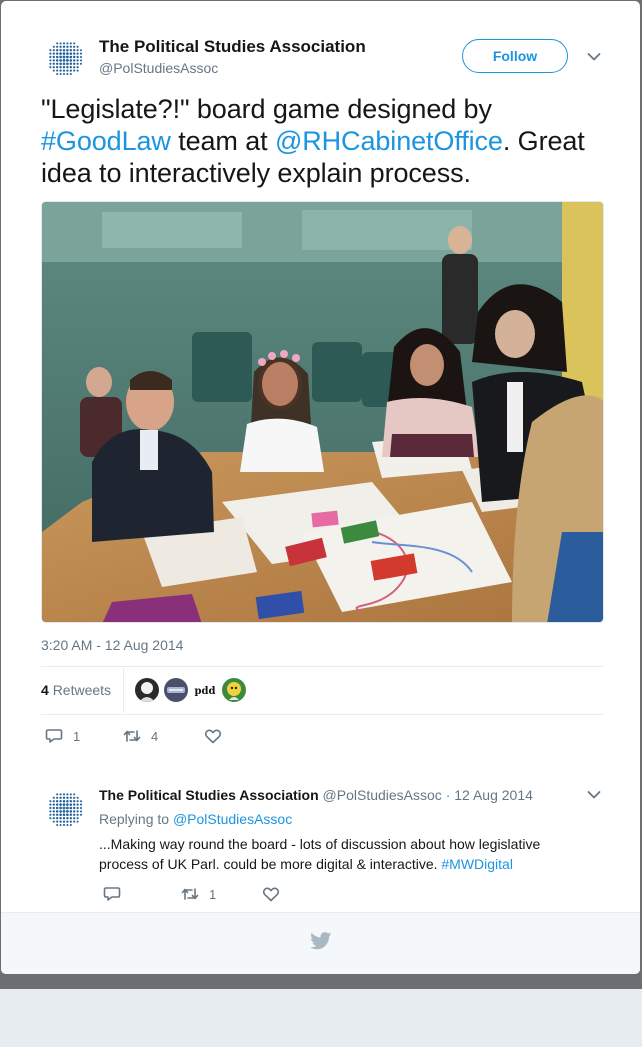 This screenshot has height=1047, width=642. What do you see at coordinates (190, 894) in the screenshot?
I see `retweet-icon` at bounding box center [190, 894].